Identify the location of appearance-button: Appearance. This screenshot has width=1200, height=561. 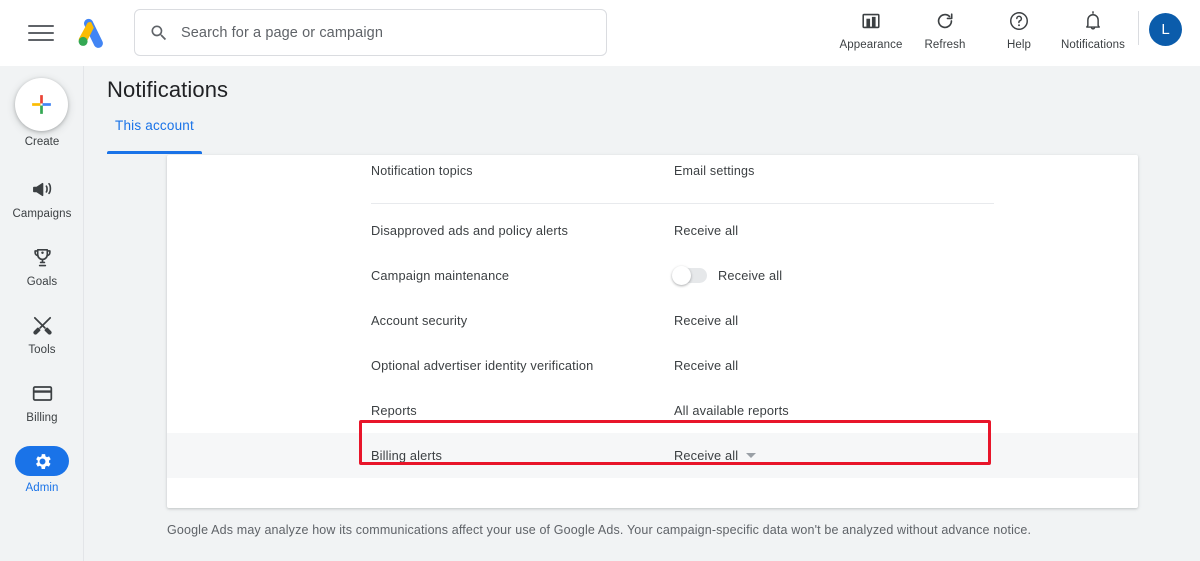
(871, 28).